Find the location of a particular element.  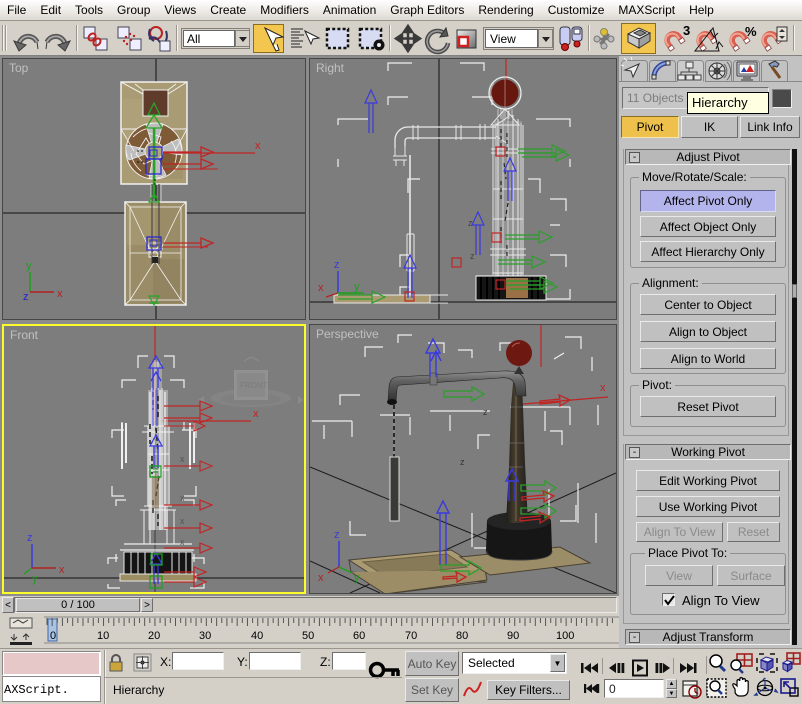

svg-text: 3 is located at coordinates (686, 30).